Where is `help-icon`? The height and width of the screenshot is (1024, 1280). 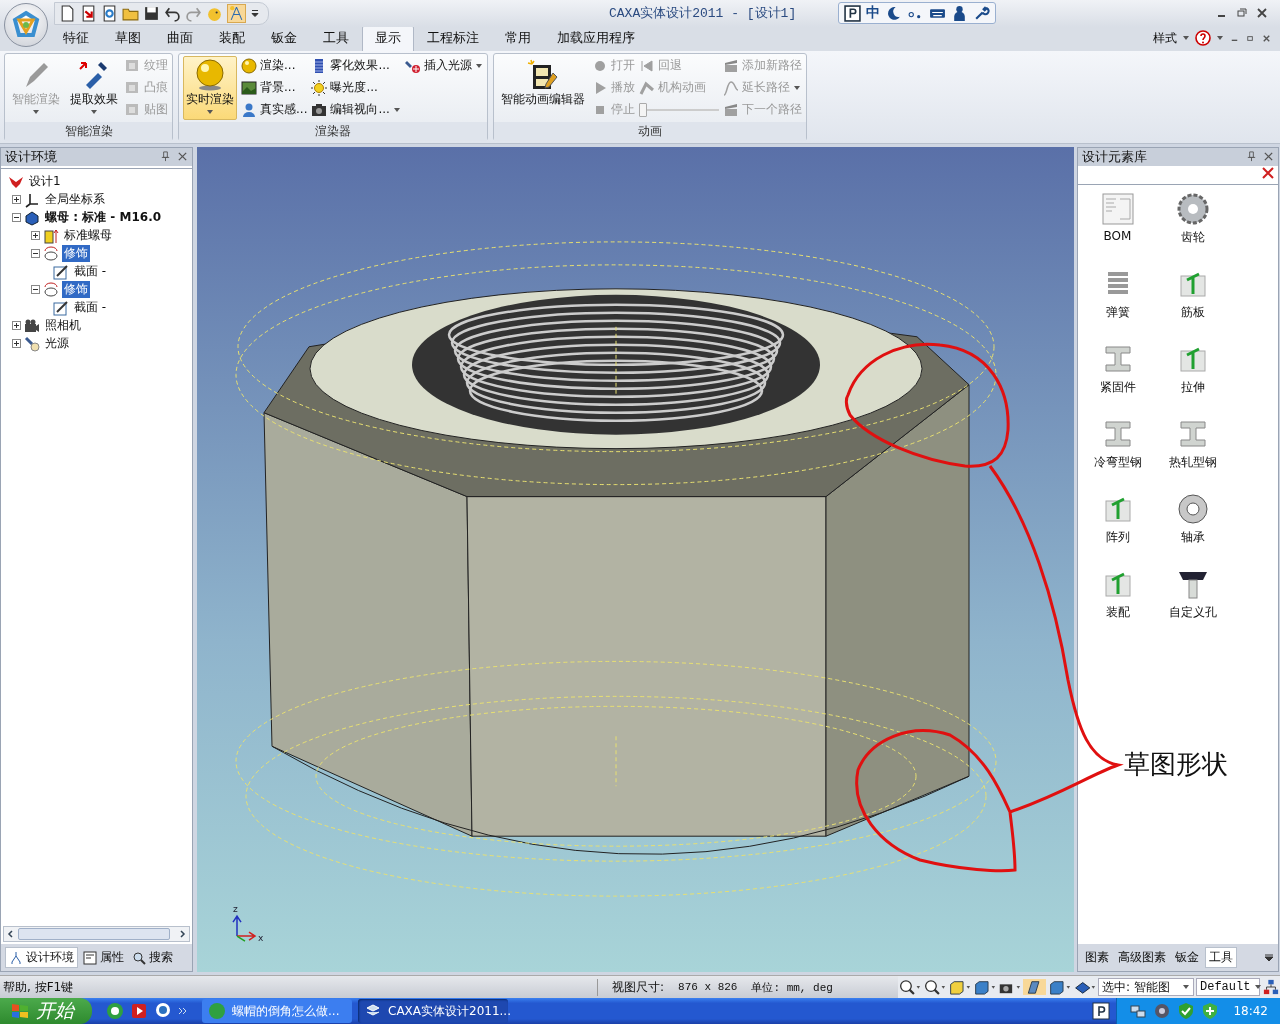
help-icon is located at coordinates (1203, 38).